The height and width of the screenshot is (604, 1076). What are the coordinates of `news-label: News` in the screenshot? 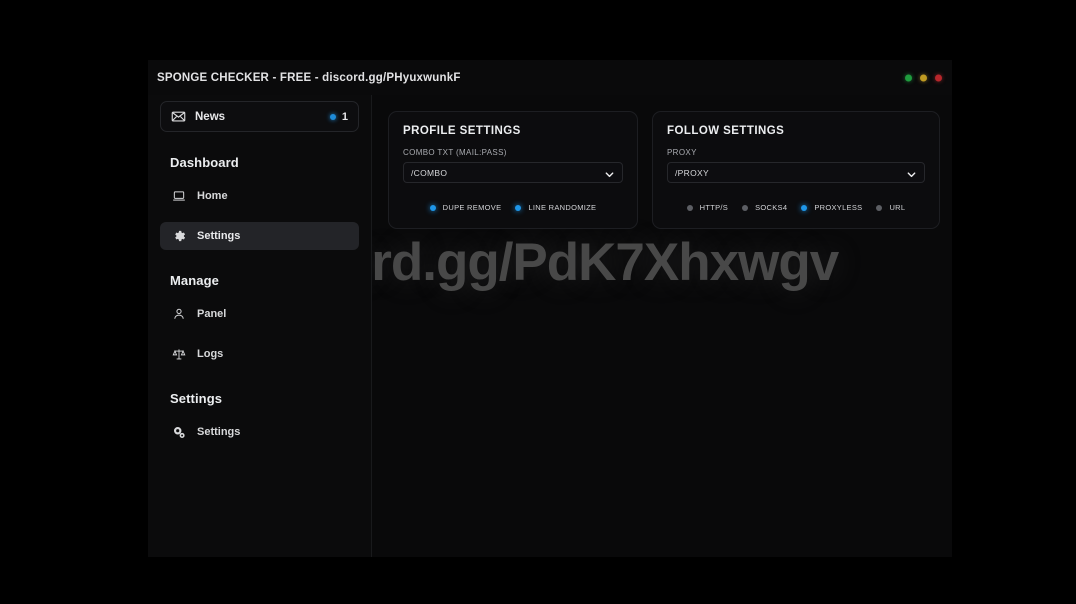 It's located at (210, 116).